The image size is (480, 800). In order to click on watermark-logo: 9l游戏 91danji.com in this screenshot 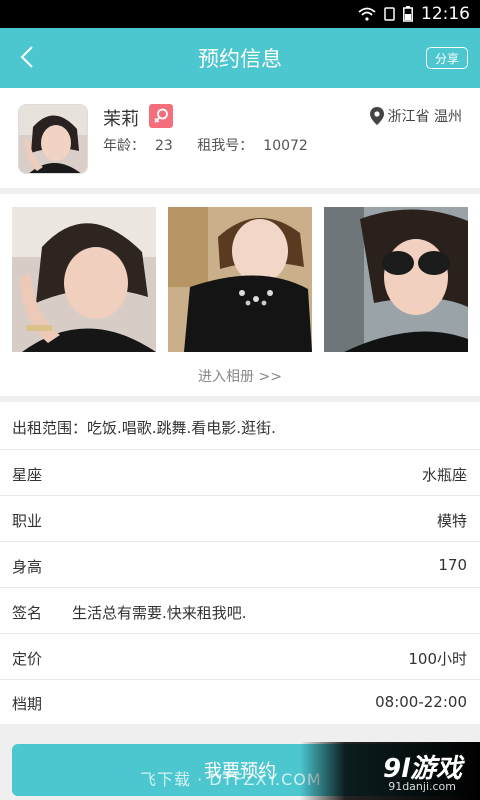, I will do `click(390, 771)`.